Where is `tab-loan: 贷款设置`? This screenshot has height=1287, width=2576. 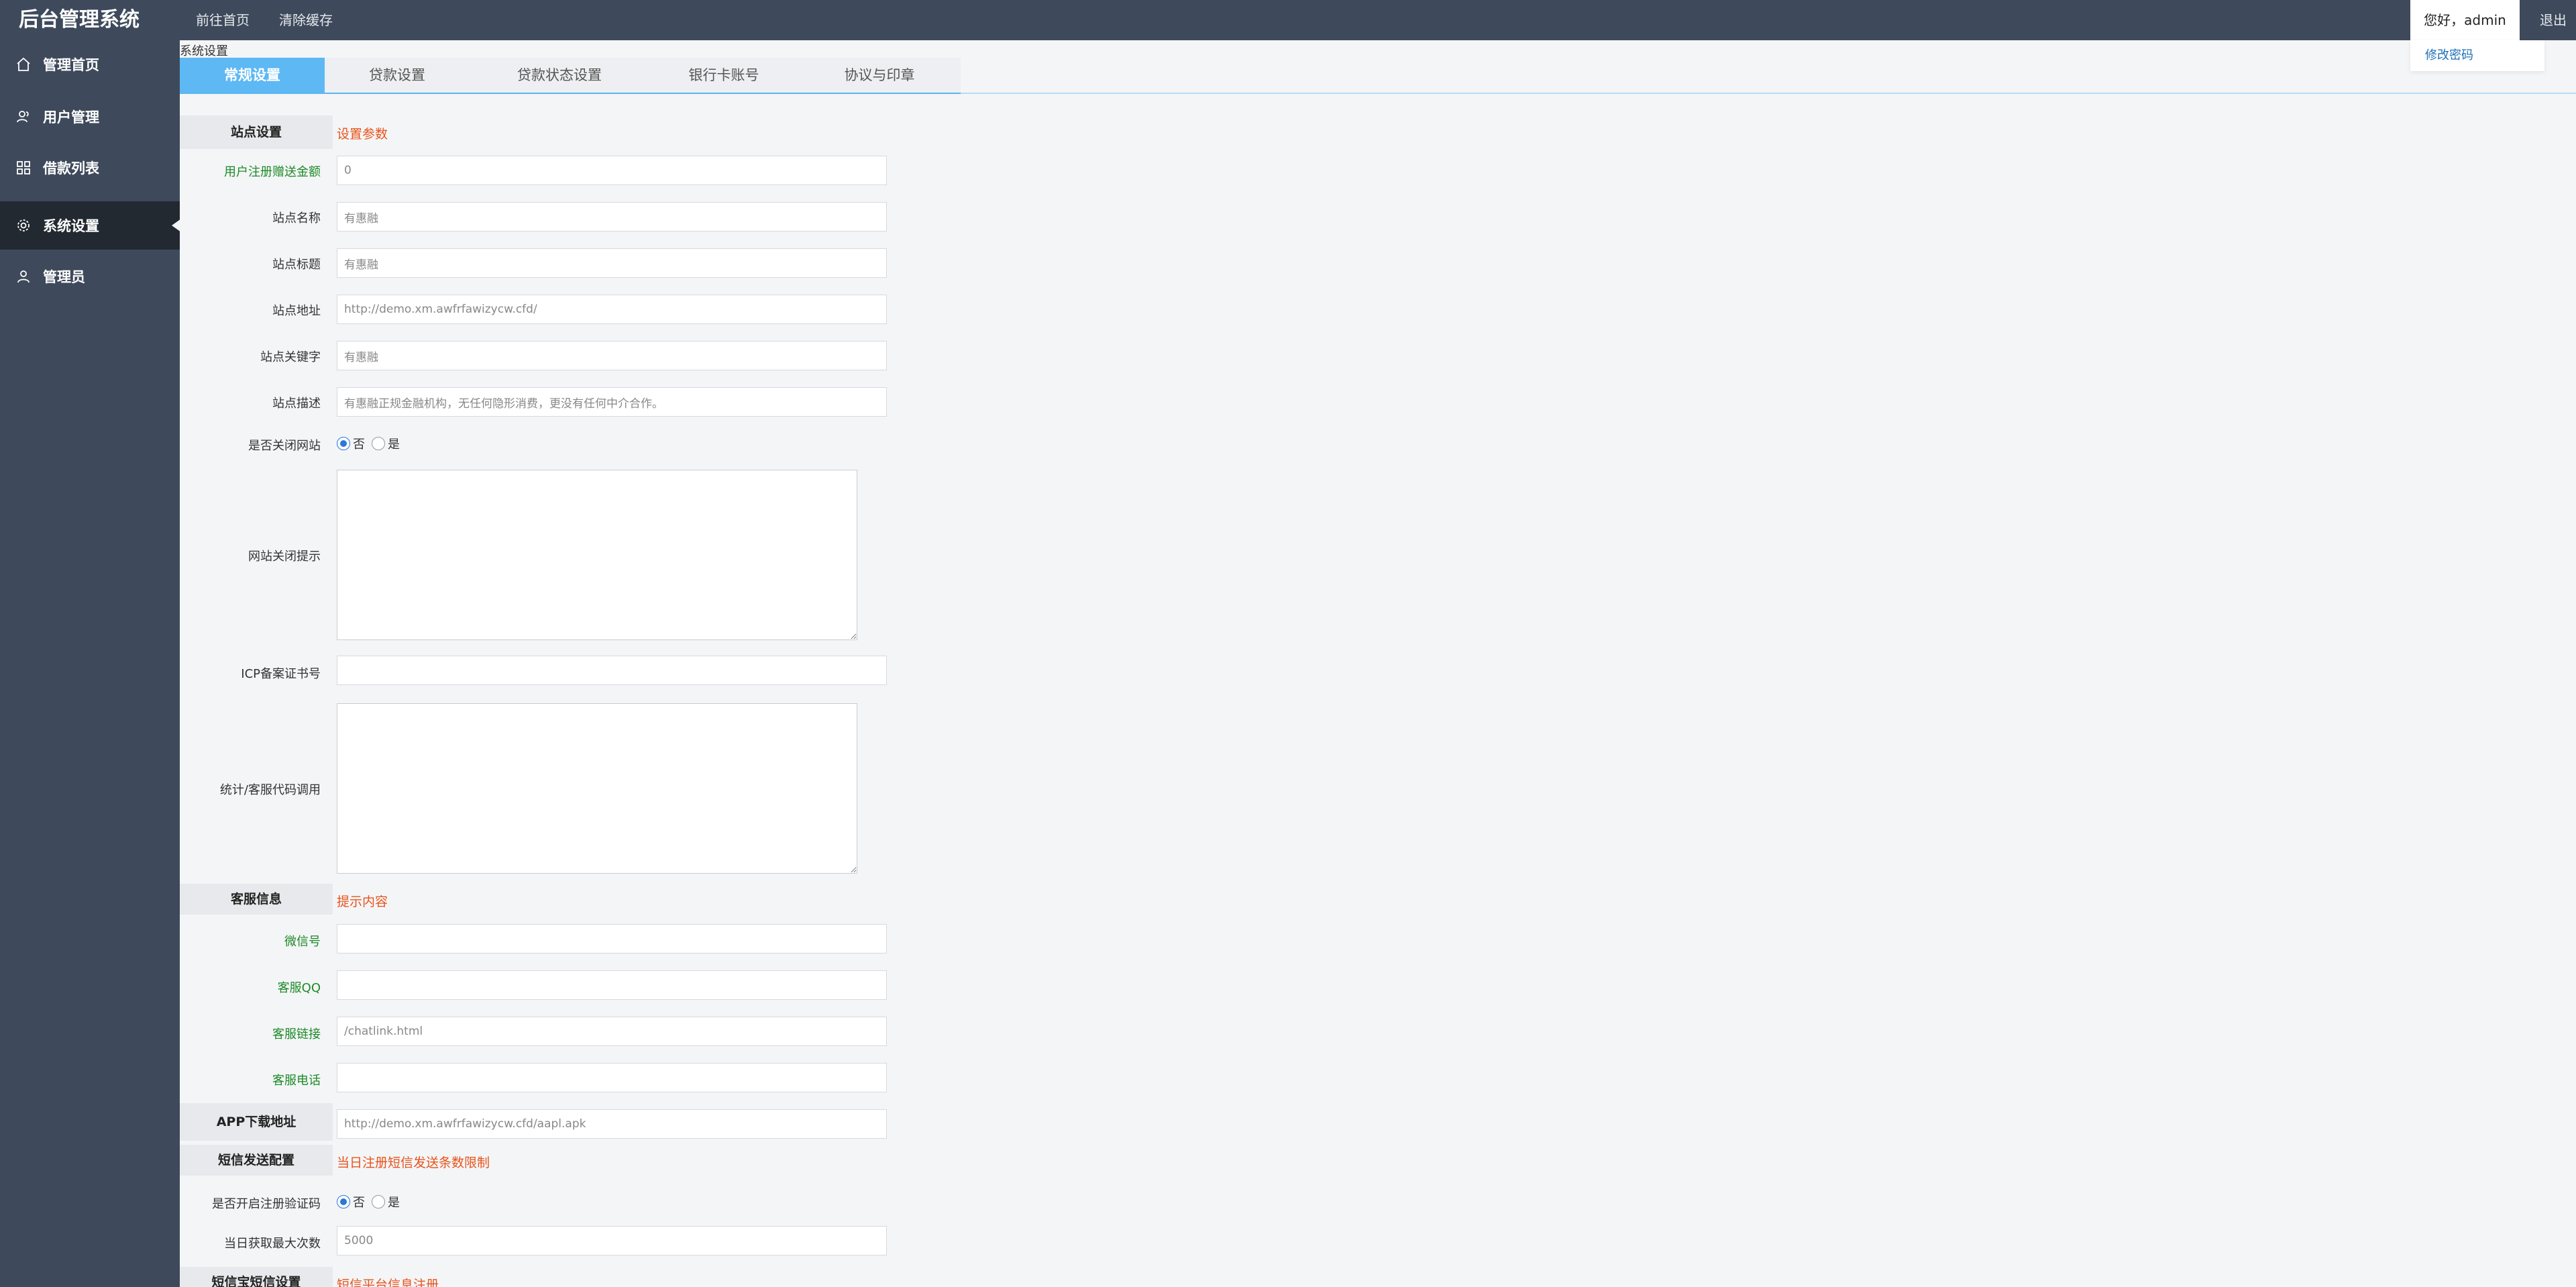 tab-loan: 贷款设置 is located at coordinates (397, 75).